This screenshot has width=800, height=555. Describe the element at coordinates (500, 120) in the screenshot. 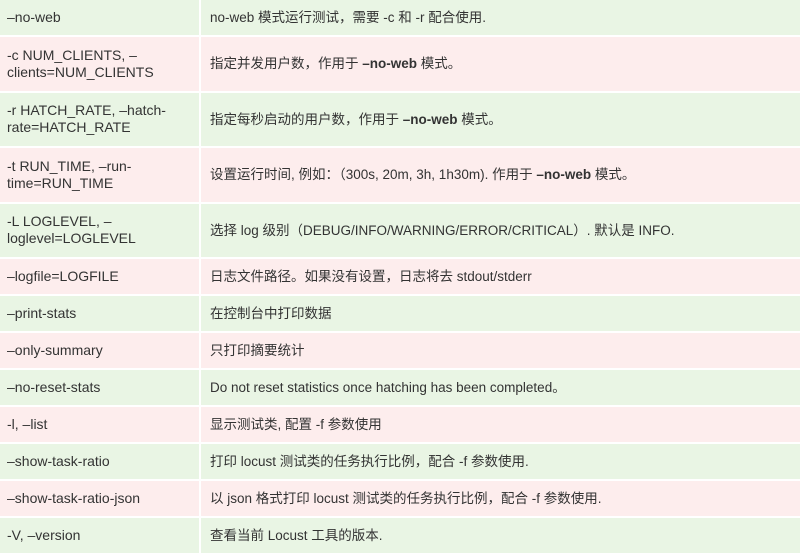

I see `description-cell: 指定每秒启动的用户数，作用于 –no-web 模式。` at that location.